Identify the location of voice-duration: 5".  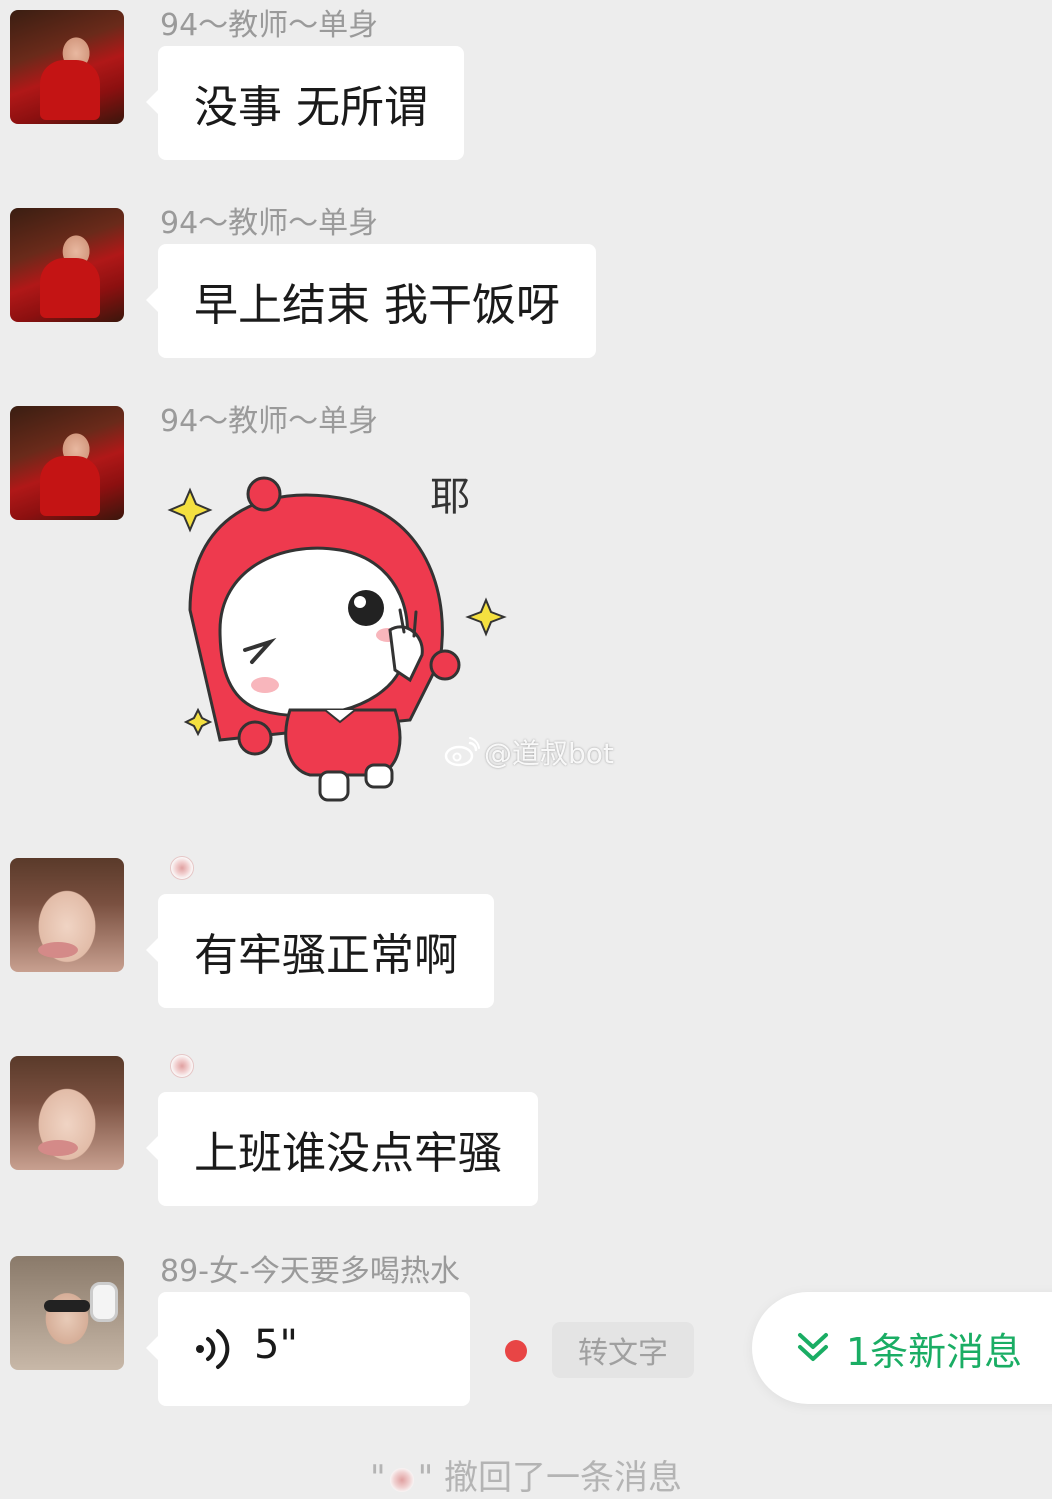
(276, 1345).